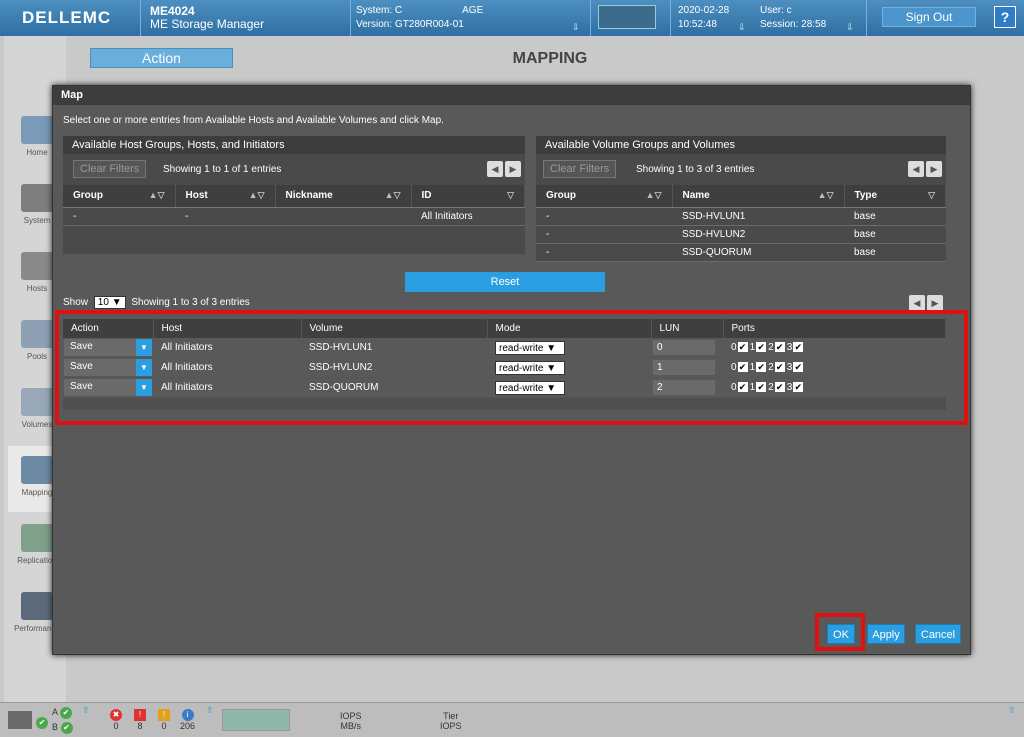  What do you see at coordinates (351, 721) in the screenshot?
I see `iops-label: IOPS MB/s` at bounding box center [351, 721].